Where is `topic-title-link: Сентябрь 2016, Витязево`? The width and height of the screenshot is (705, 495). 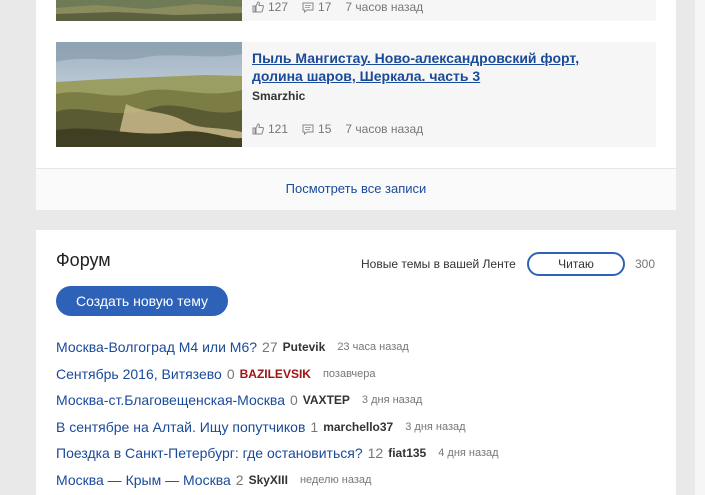 topic-title-link: Сентябрь 2016, Витязево is located at coordinates (139, 374).